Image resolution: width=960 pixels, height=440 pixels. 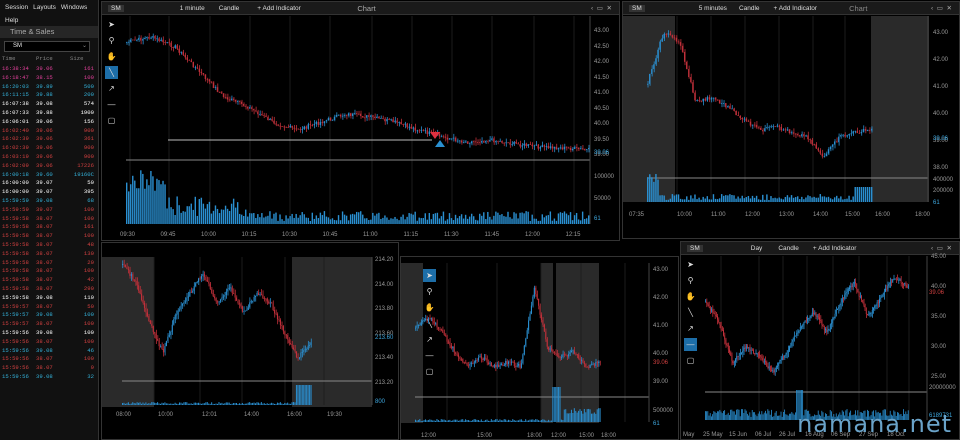 I want to click on cell-time: 15:59:58, so click(x=15, y=236).